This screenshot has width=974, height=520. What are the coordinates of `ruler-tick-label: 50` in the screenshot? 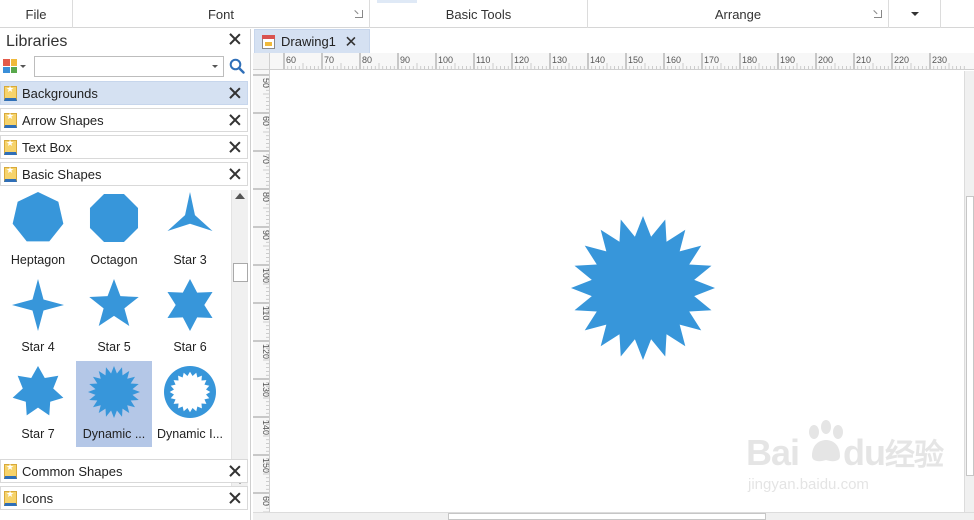 It's located at (265, 83).